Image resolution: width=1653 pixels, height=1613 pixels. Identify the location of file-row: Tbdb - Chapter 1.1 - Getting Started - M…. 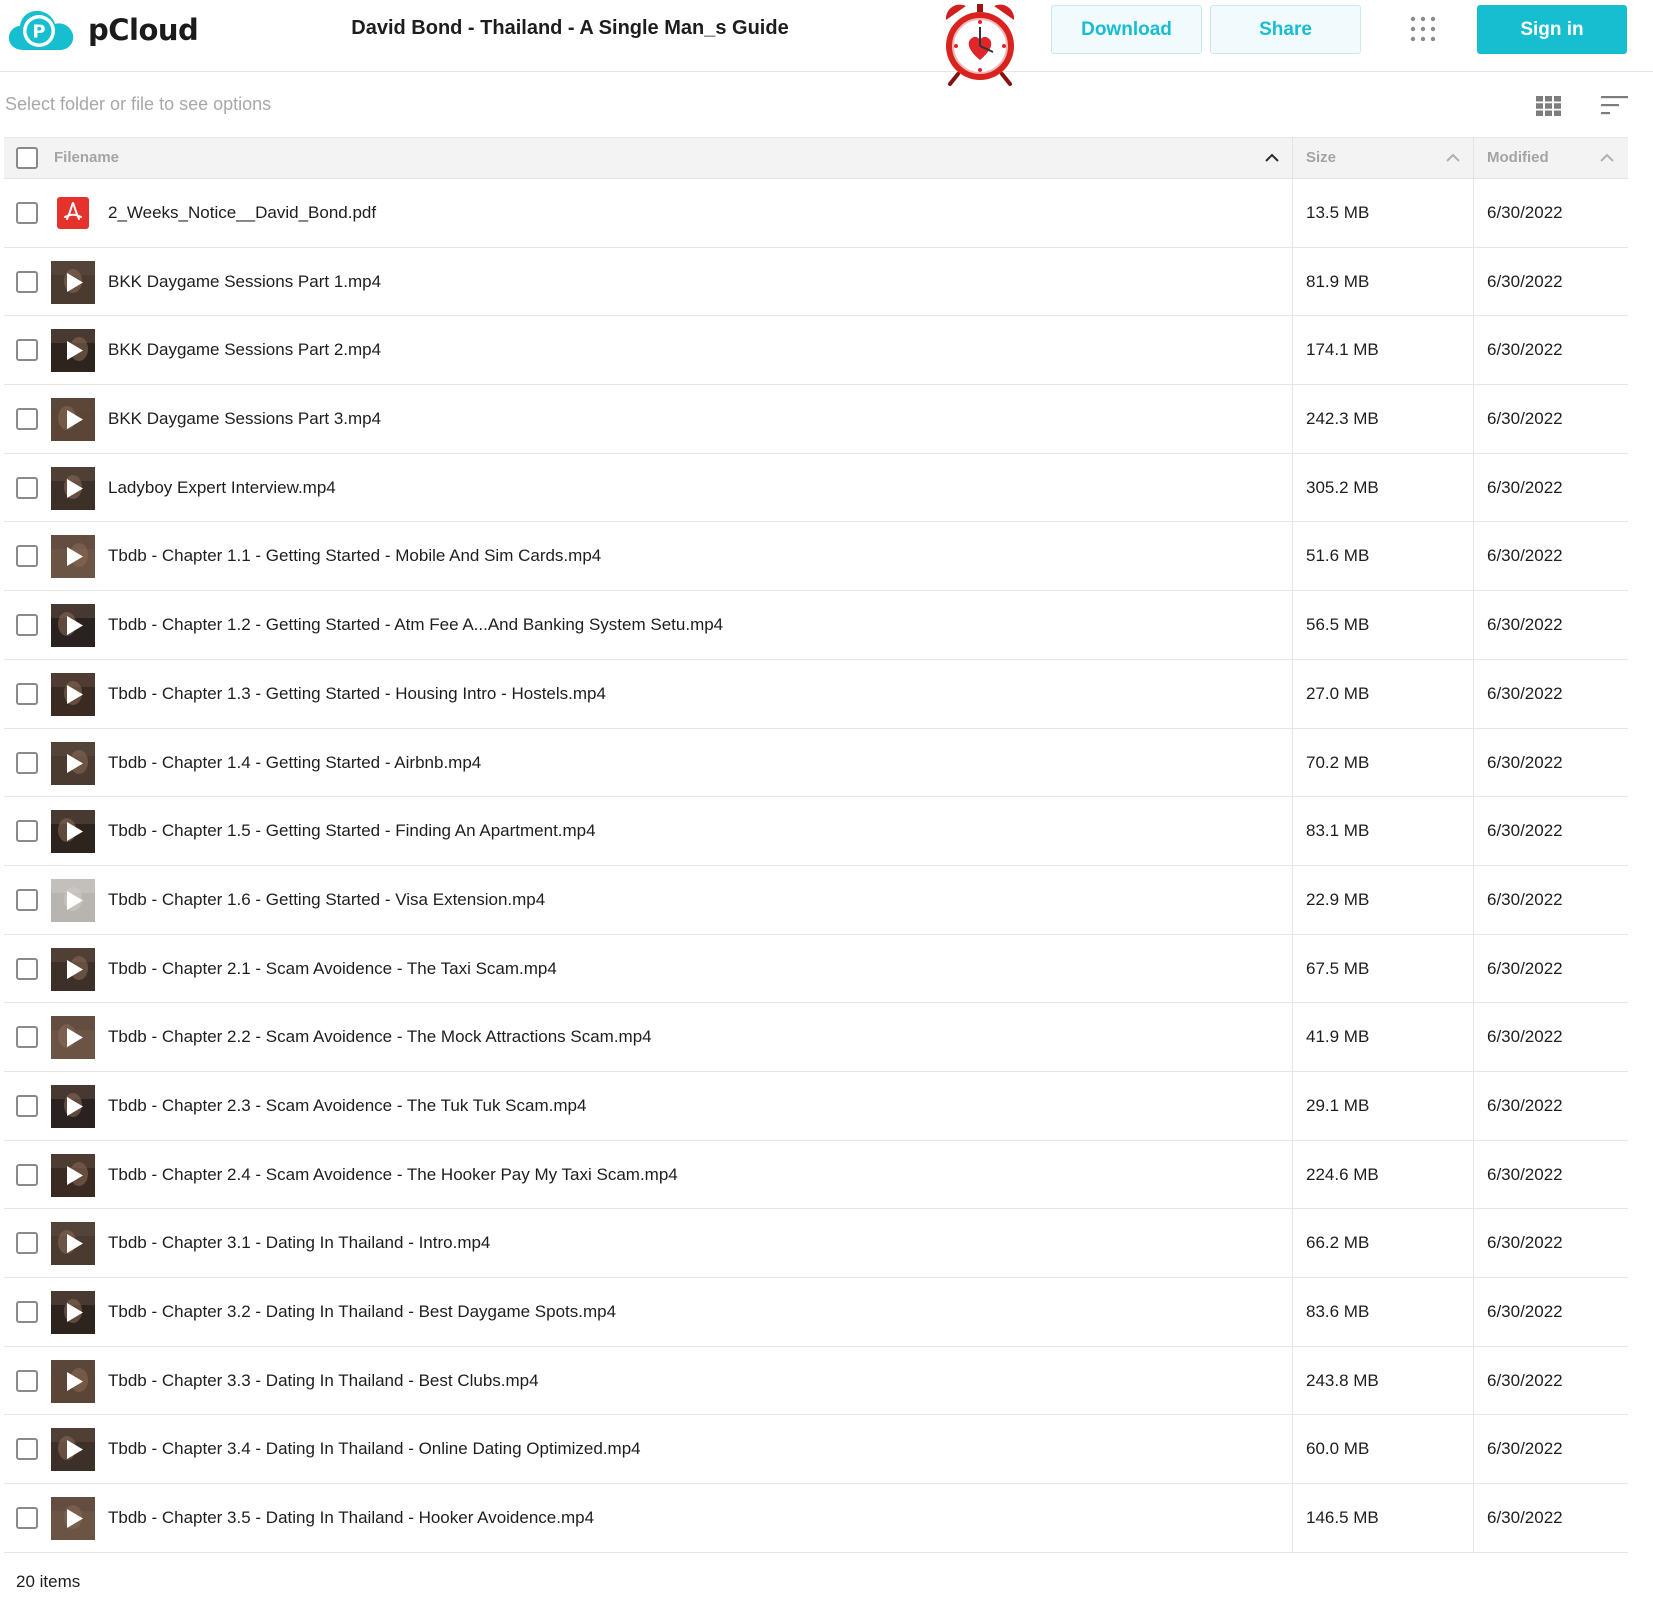
(816, 557).